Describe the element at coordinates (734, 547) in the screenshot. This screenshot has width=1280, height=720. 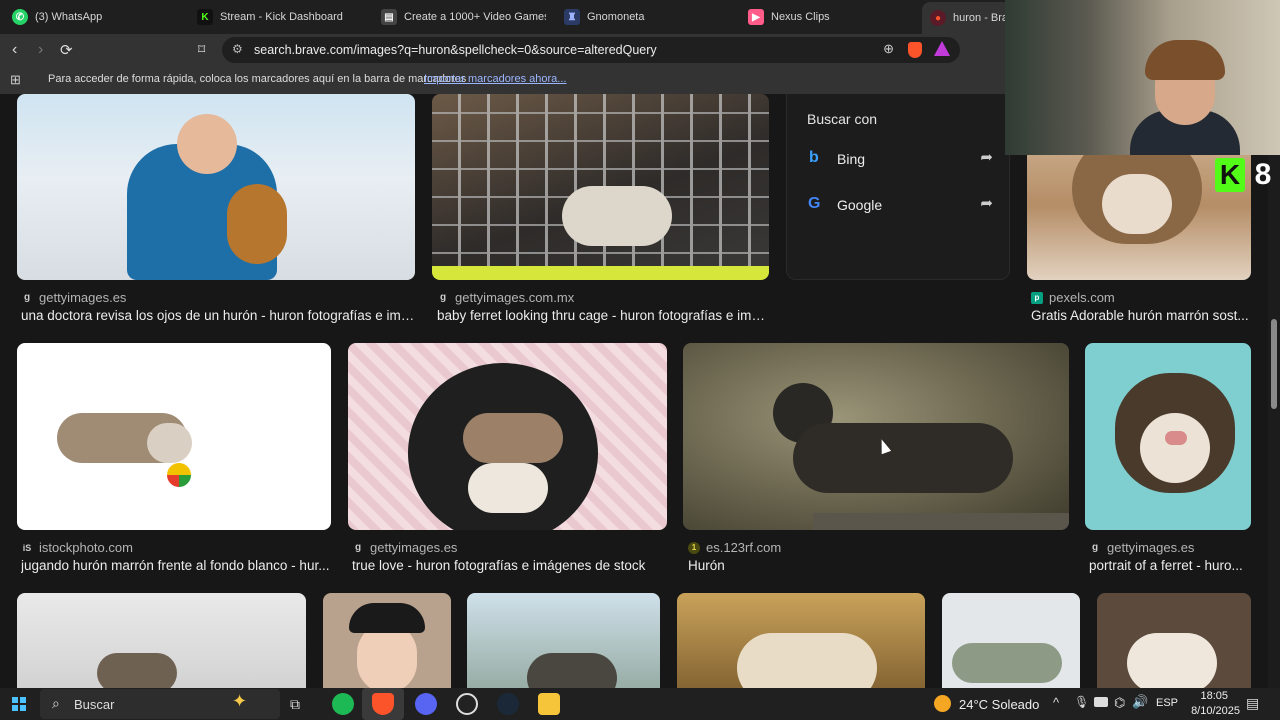
I see `result-source: 1 es.123rf.com` at that location.